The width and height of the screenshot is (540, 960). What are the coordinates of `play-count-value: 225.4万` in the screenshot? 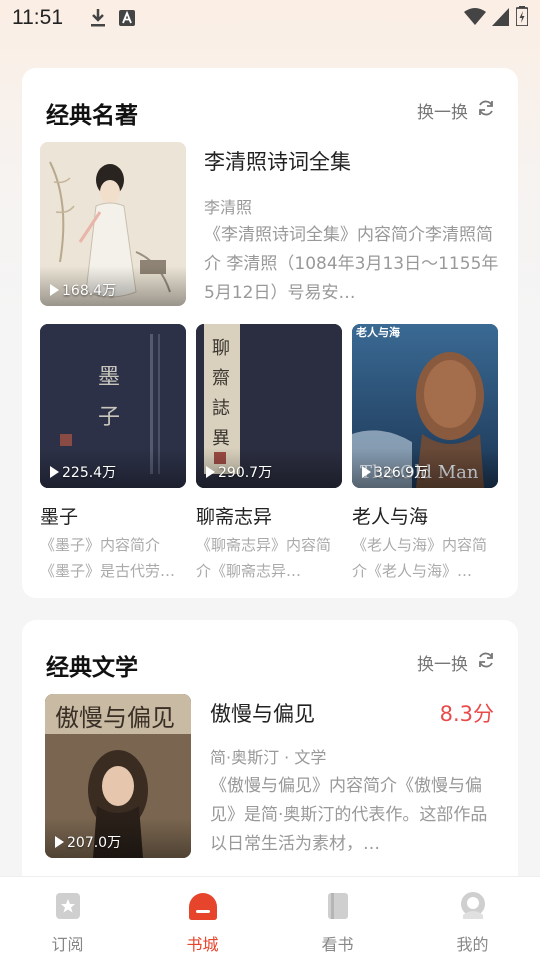 It's located at (89, 473).